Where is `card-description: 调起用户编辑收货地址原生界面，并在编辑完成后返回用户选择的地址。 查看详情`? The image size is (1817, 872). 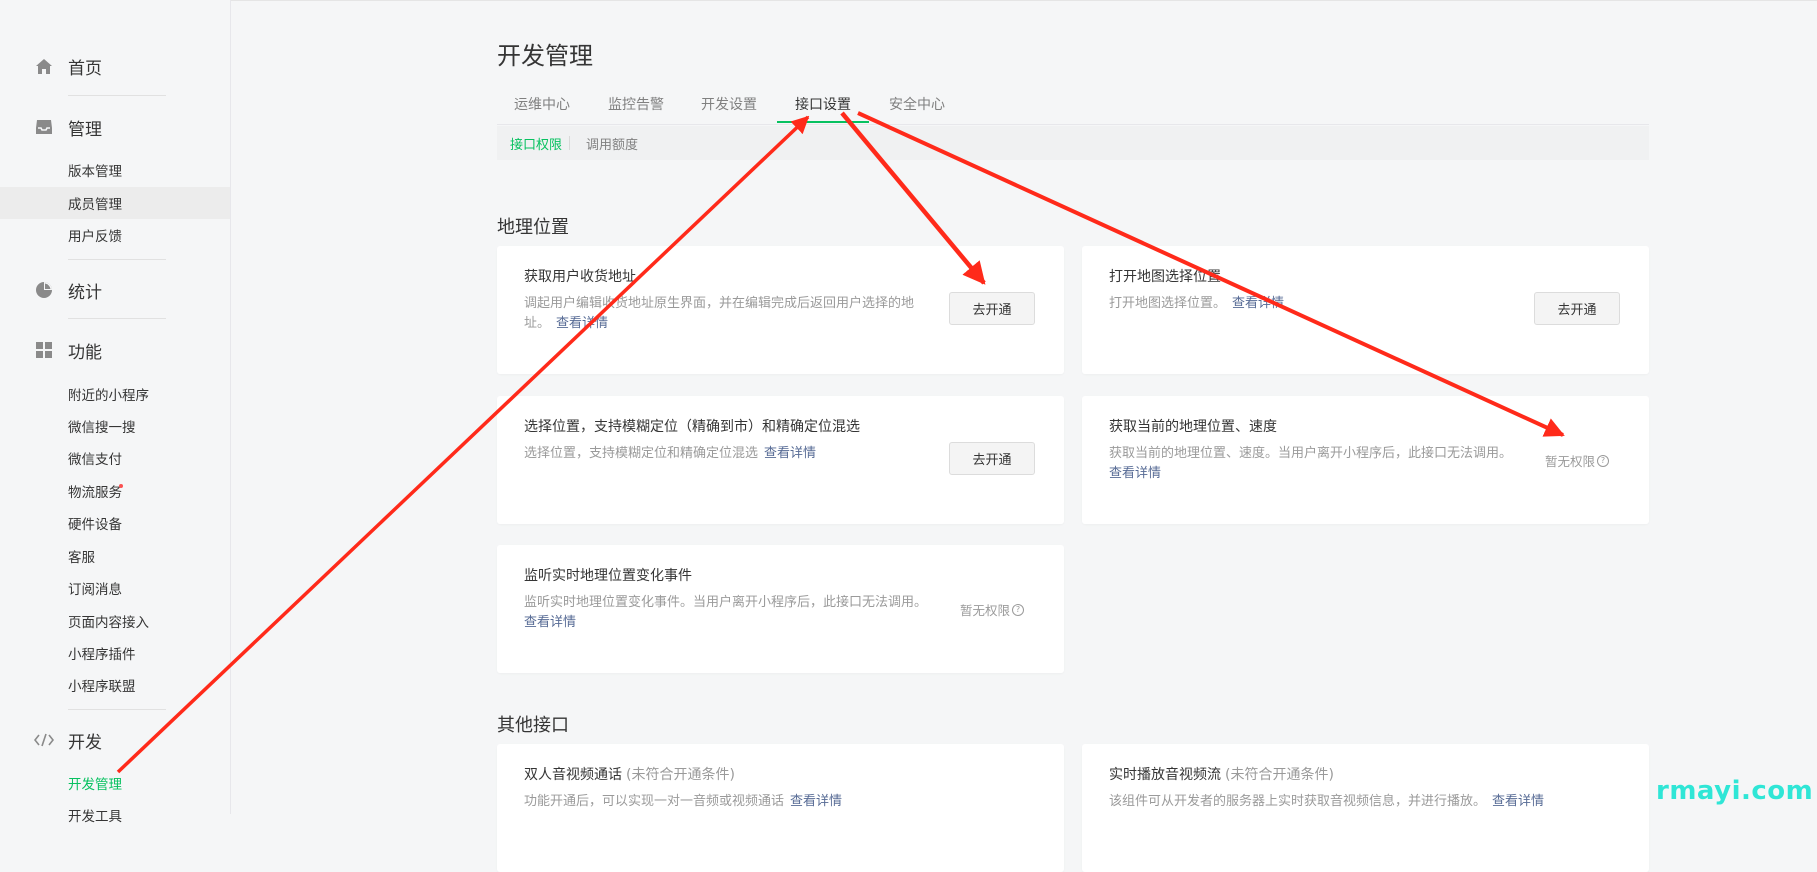 card-description: 调起用户编辑收货地址原生界面，并在编辑完成后返回用户选择的地址。 查看详情 is located at coordinates (719, 314).